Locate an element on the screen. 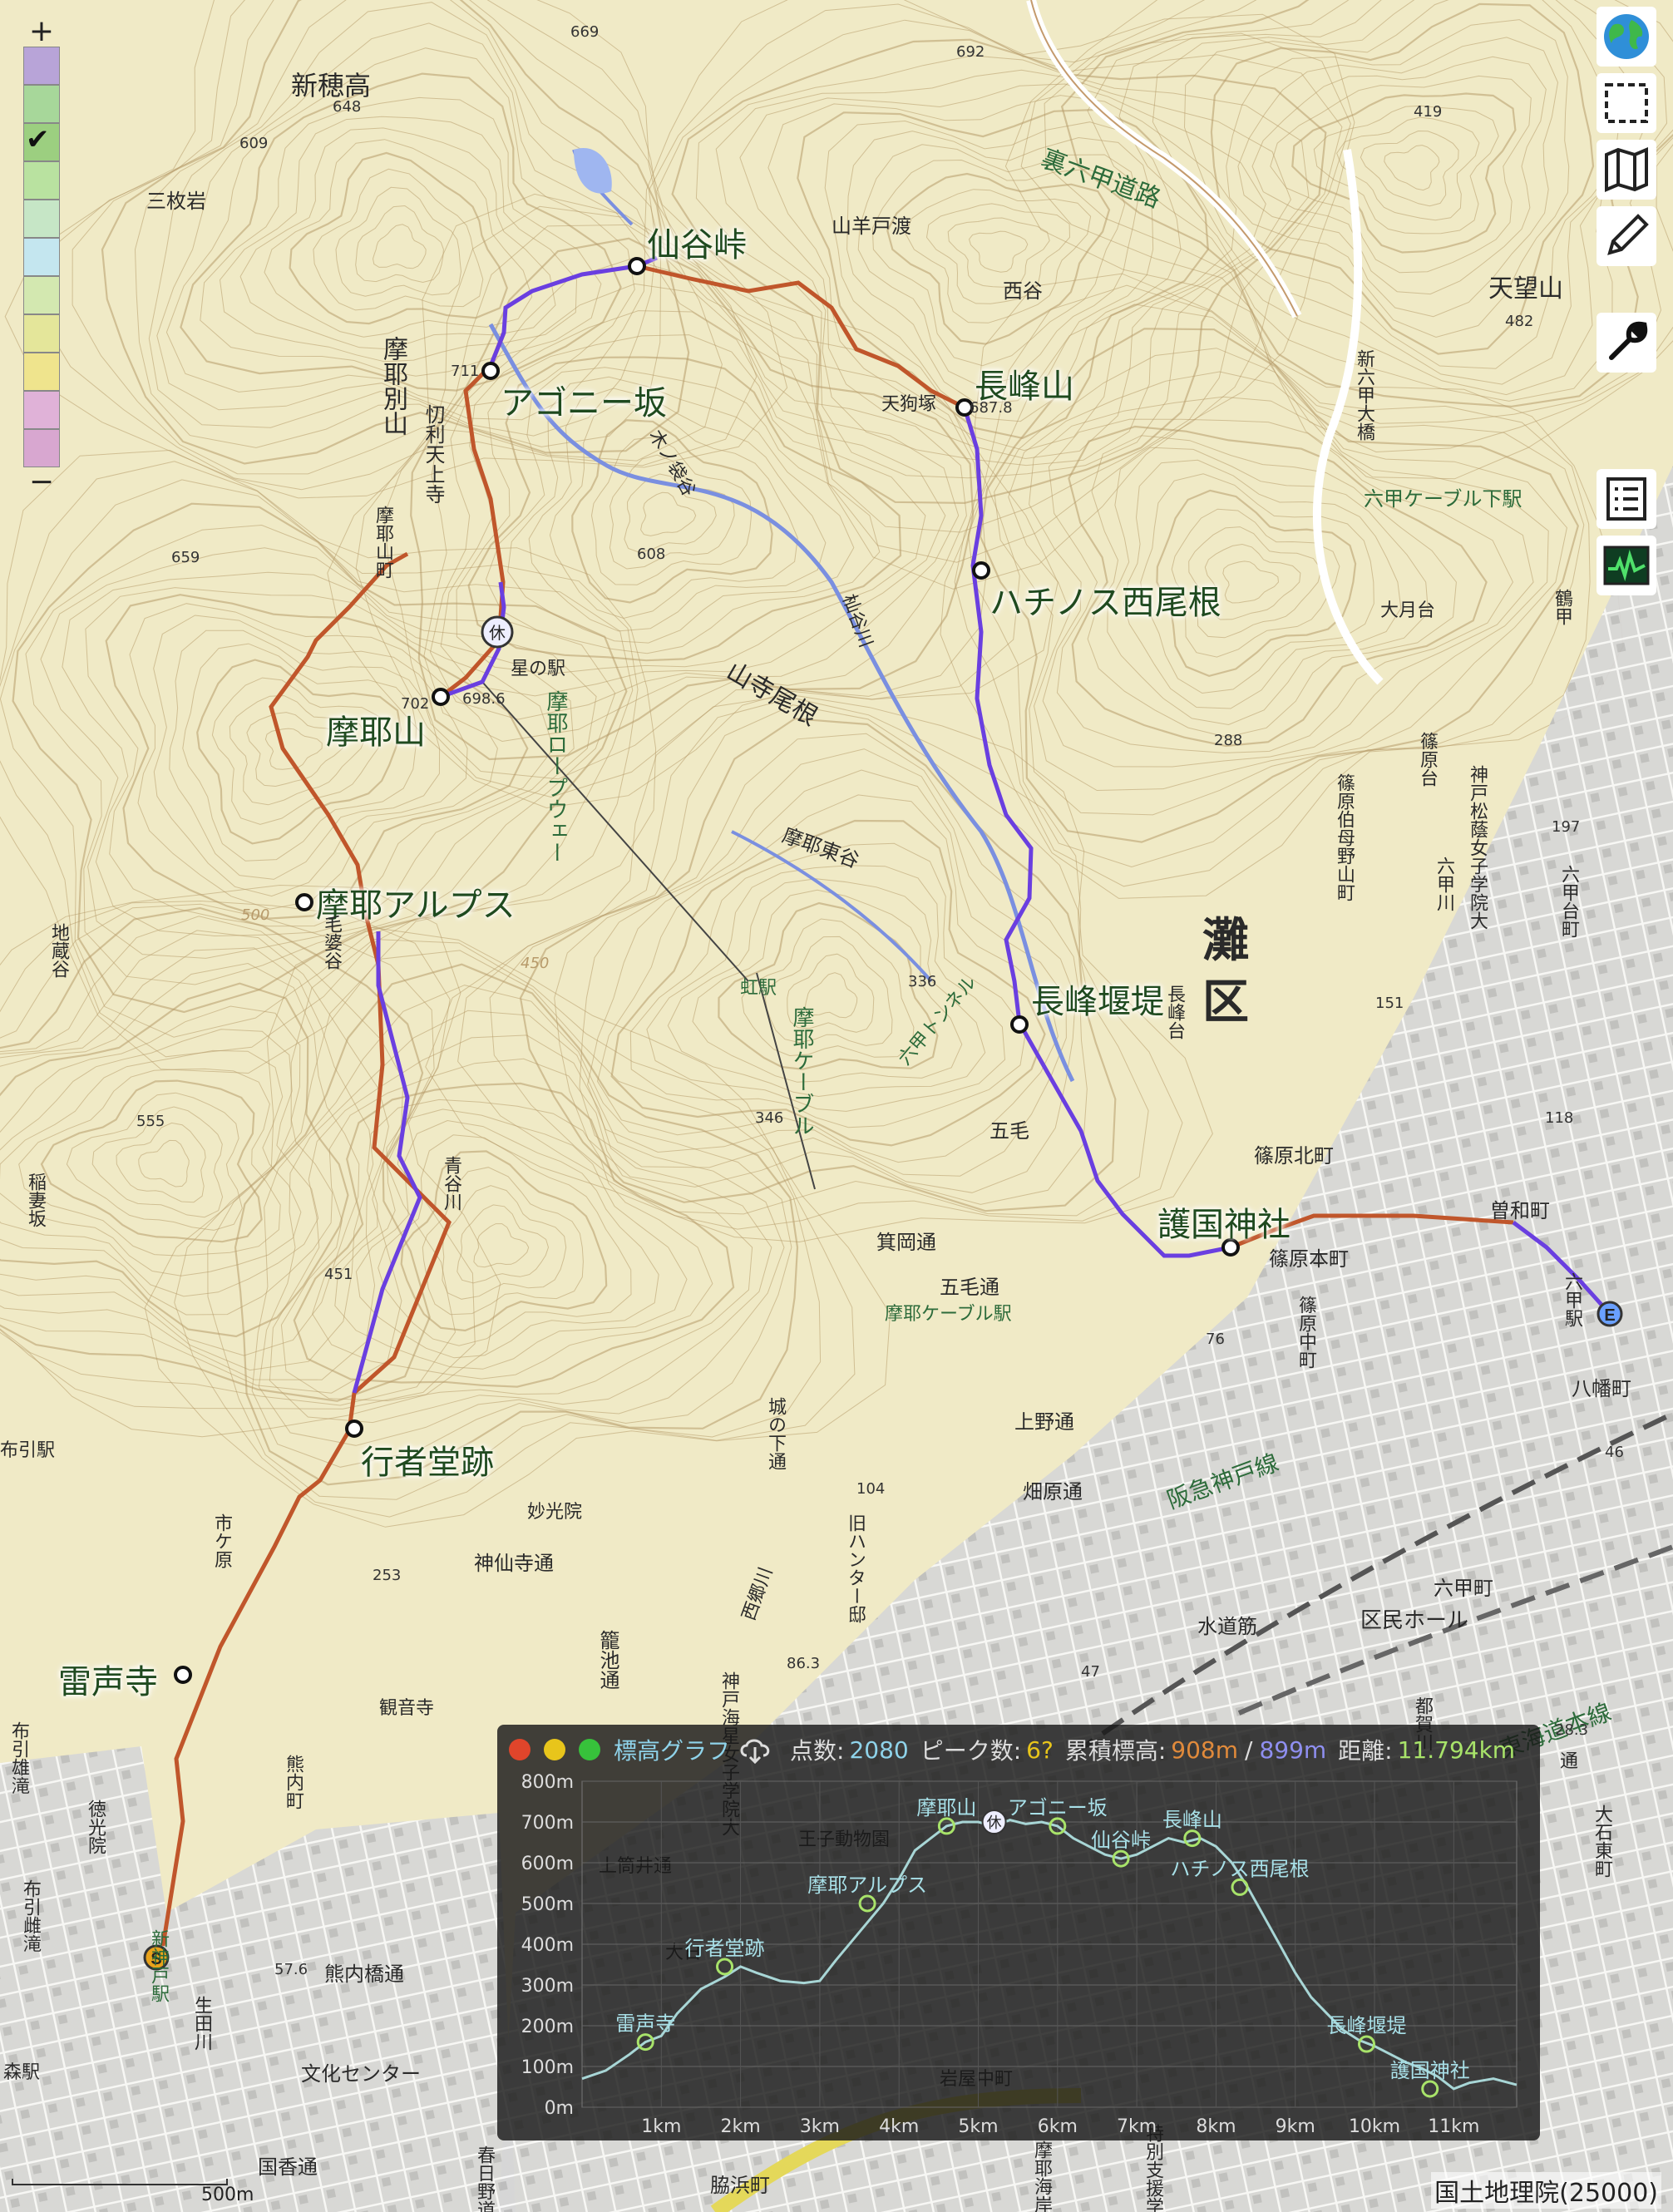 Image resolution: width=1673 pixels, height=2212 pixels. place-label: 大石東町 is located at coordinates (1602, 1842).